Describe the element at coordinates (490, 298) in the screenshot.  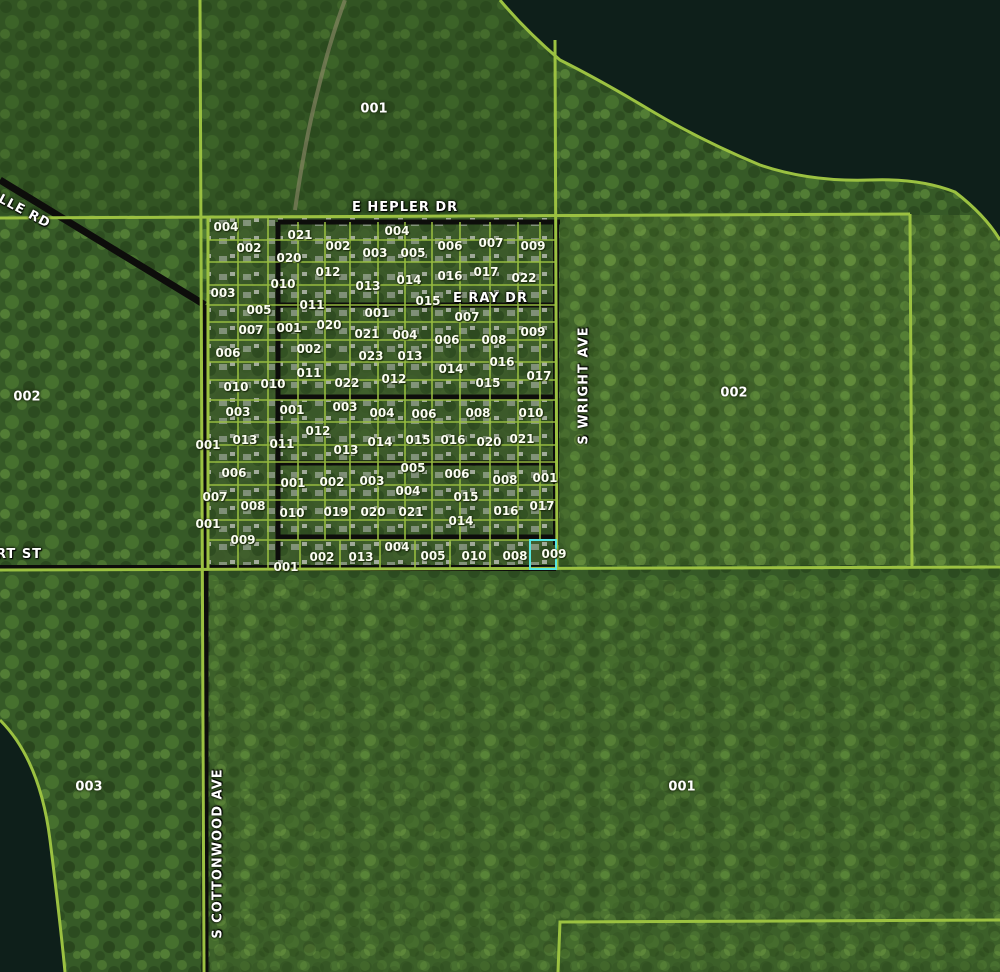
I see `street-label-ray: E RAY DR` at that location.